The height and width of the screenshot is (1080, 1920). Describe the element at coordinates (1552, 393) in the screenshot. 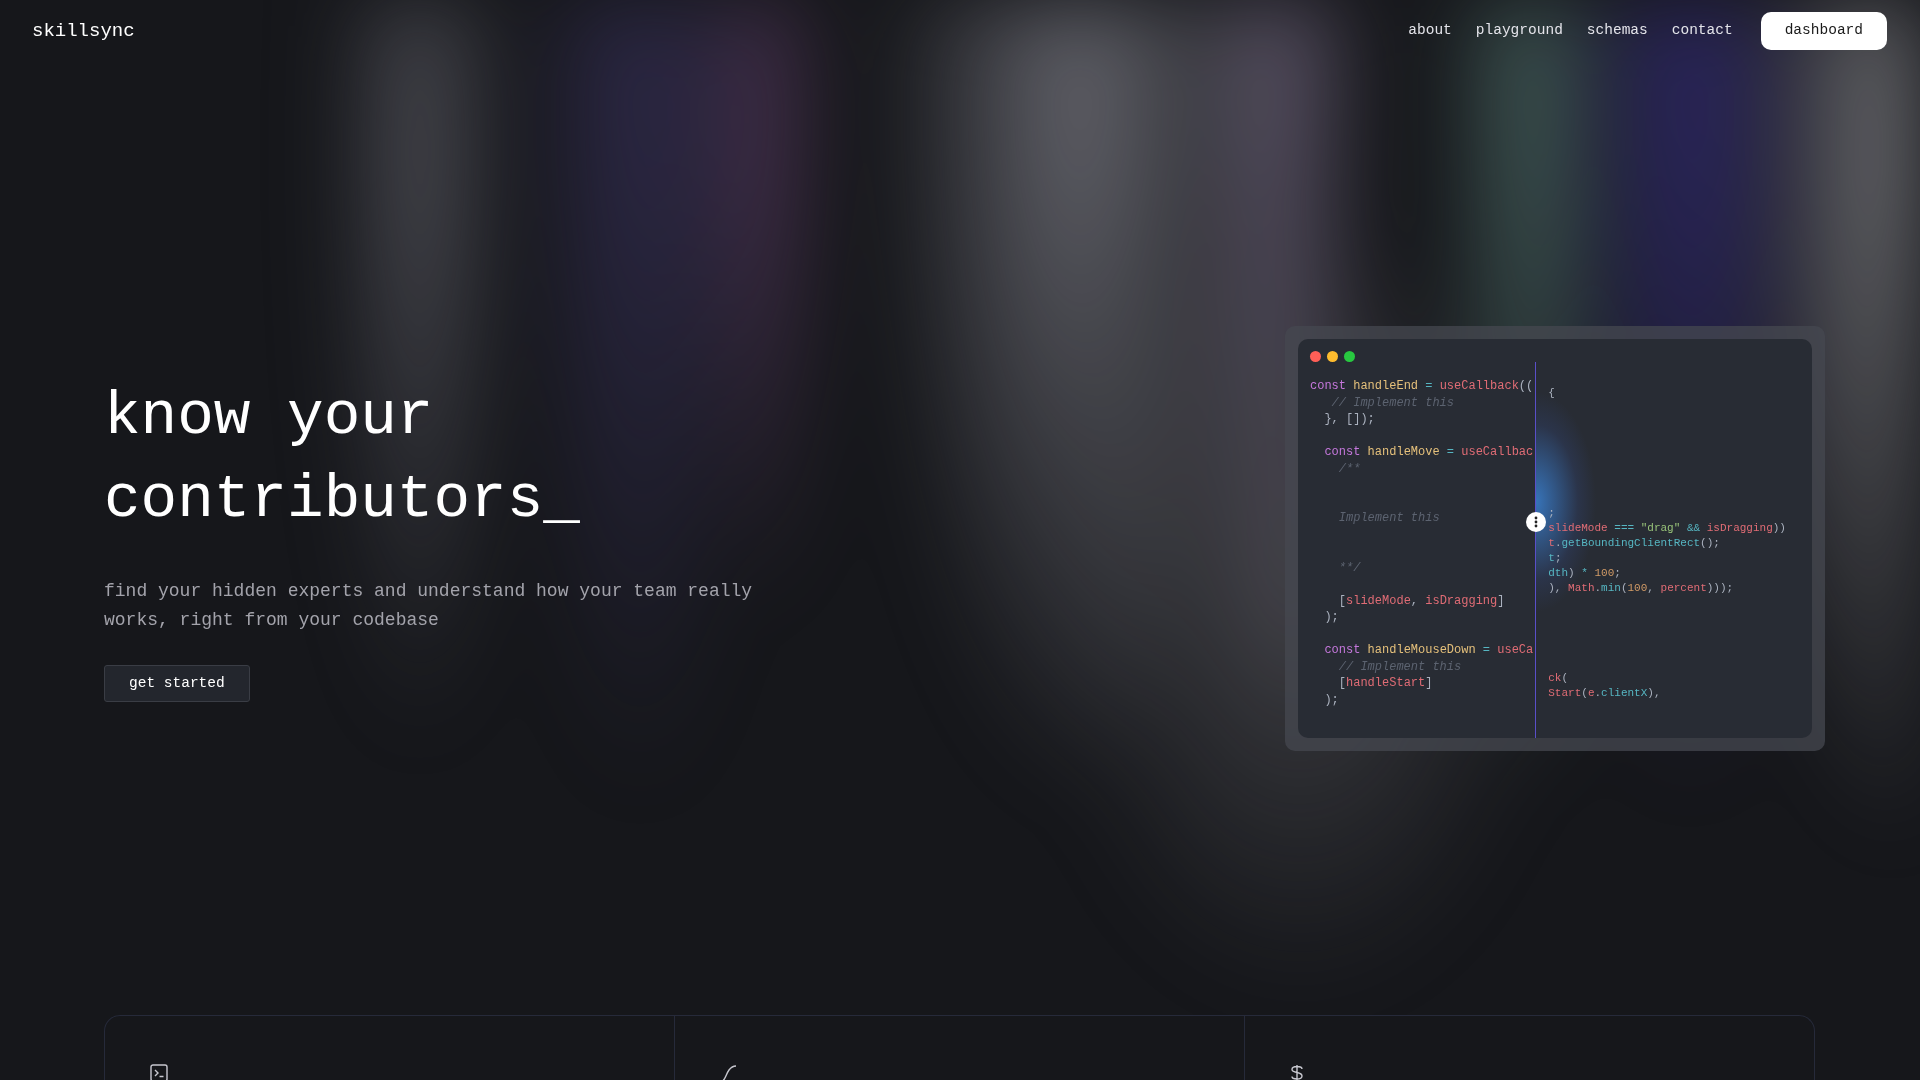

I see `code-line: {` at that location.